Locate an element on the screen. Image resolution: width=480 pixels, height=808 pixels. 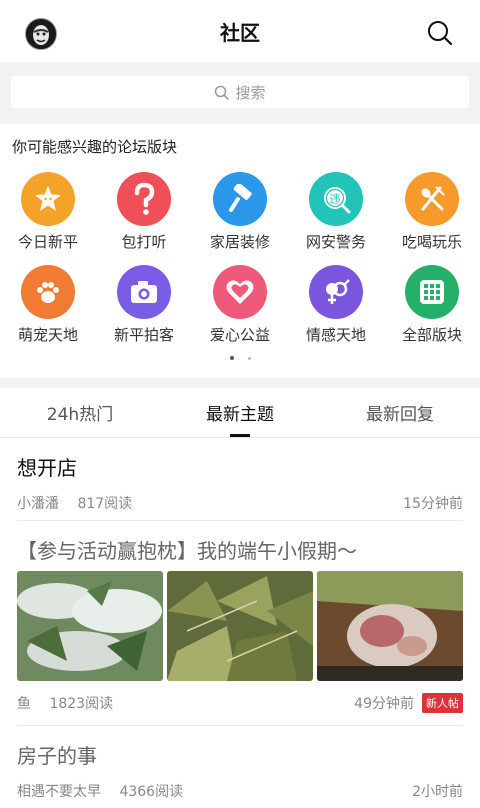
forum-item-pets: 萌宠天地 is located at coordinates (48, 305).